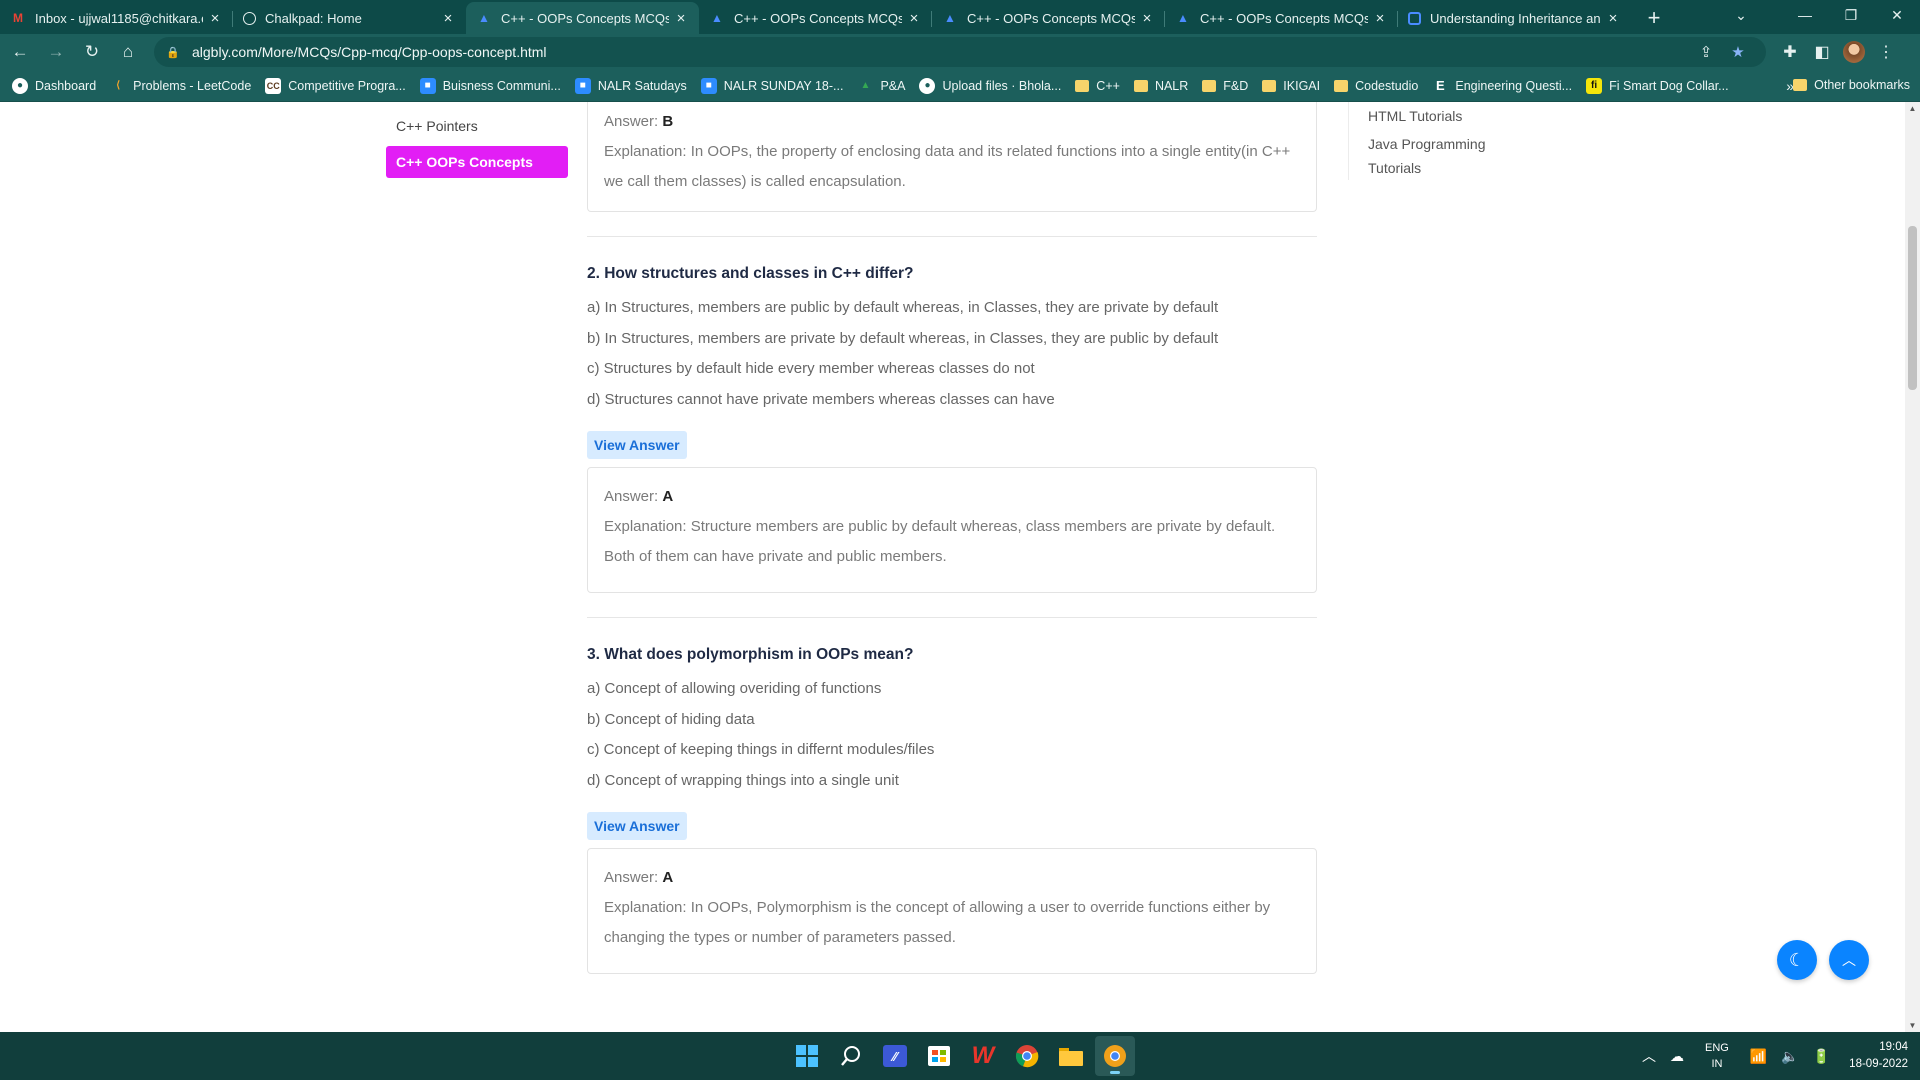  Describe the element at coordinates (668, 877) in the screenshot. I see `answer-key: A` at that location.